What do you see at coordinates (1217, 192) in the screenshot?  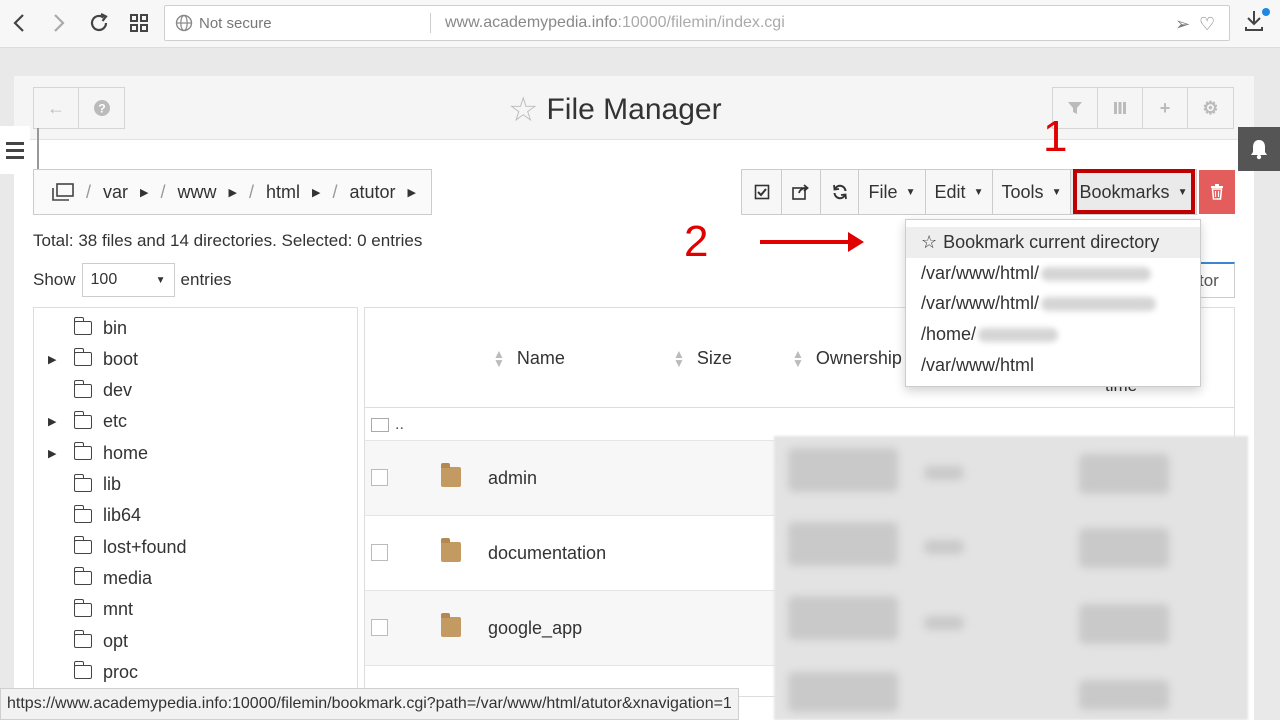 I see `trash-icon` at bounding box center [1217, 192].